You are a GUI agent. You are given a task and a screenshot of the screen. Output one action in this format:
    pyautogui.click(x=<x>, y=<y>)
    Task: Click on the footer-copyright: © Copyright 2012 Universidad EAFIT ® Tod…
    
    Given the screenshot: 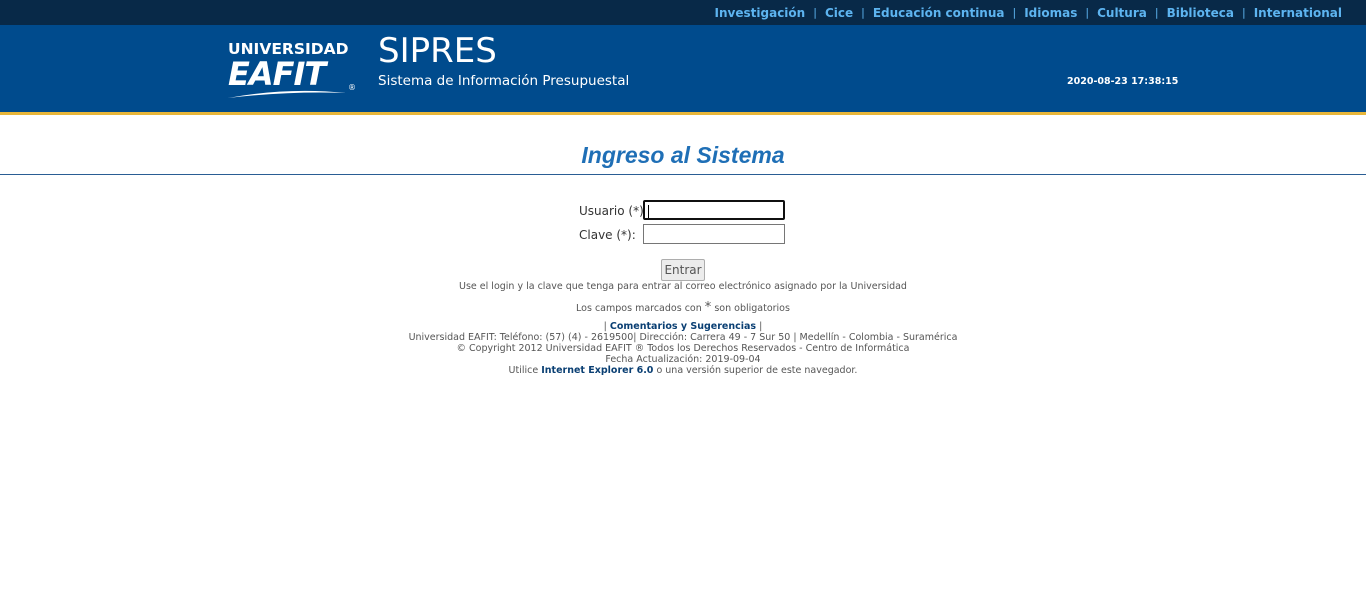 What is the action you would take?
    pyautogui.click(x=683, y=348)
    